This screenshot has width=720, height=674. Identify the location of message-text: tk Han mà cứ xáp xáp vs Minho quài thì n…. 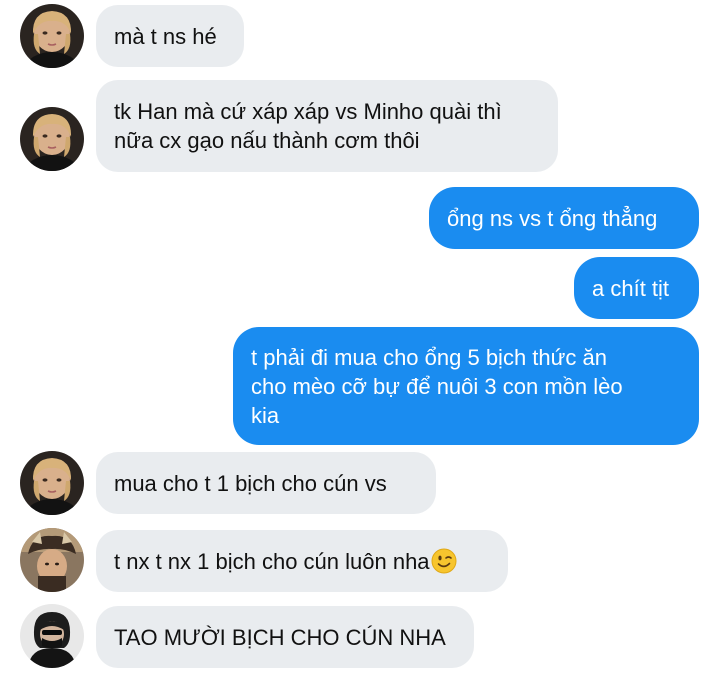
(308, 126).